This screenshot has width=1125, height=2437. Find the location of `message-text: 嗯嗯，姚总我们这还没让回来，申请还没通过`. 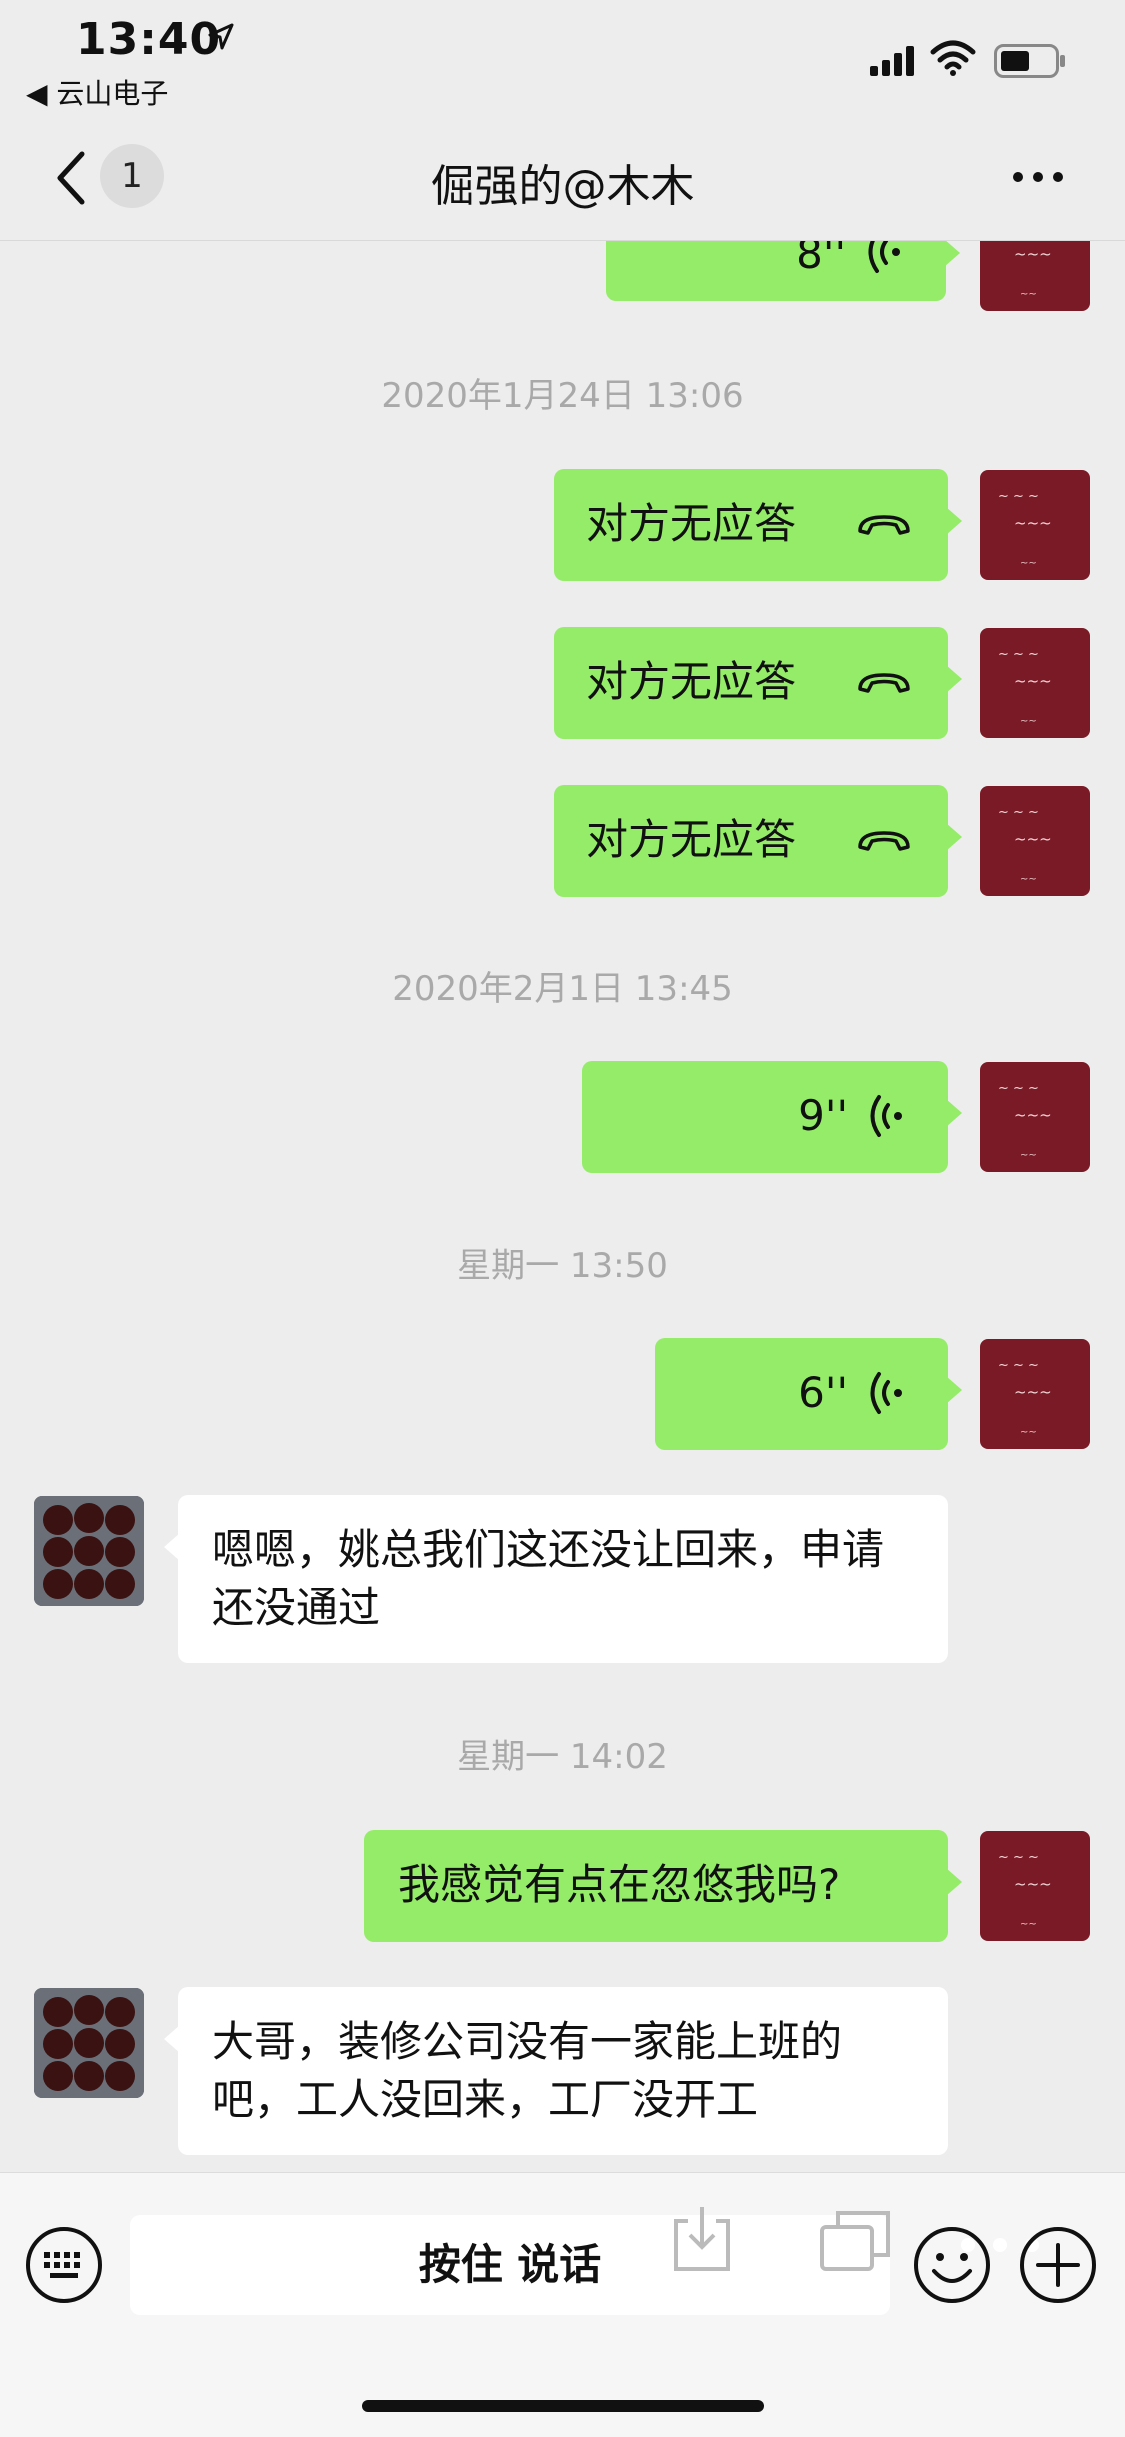

message-text: 嗯嗯，姚总我们这还没让回来，申请还没通过 is located at coordinates (548, 1578).